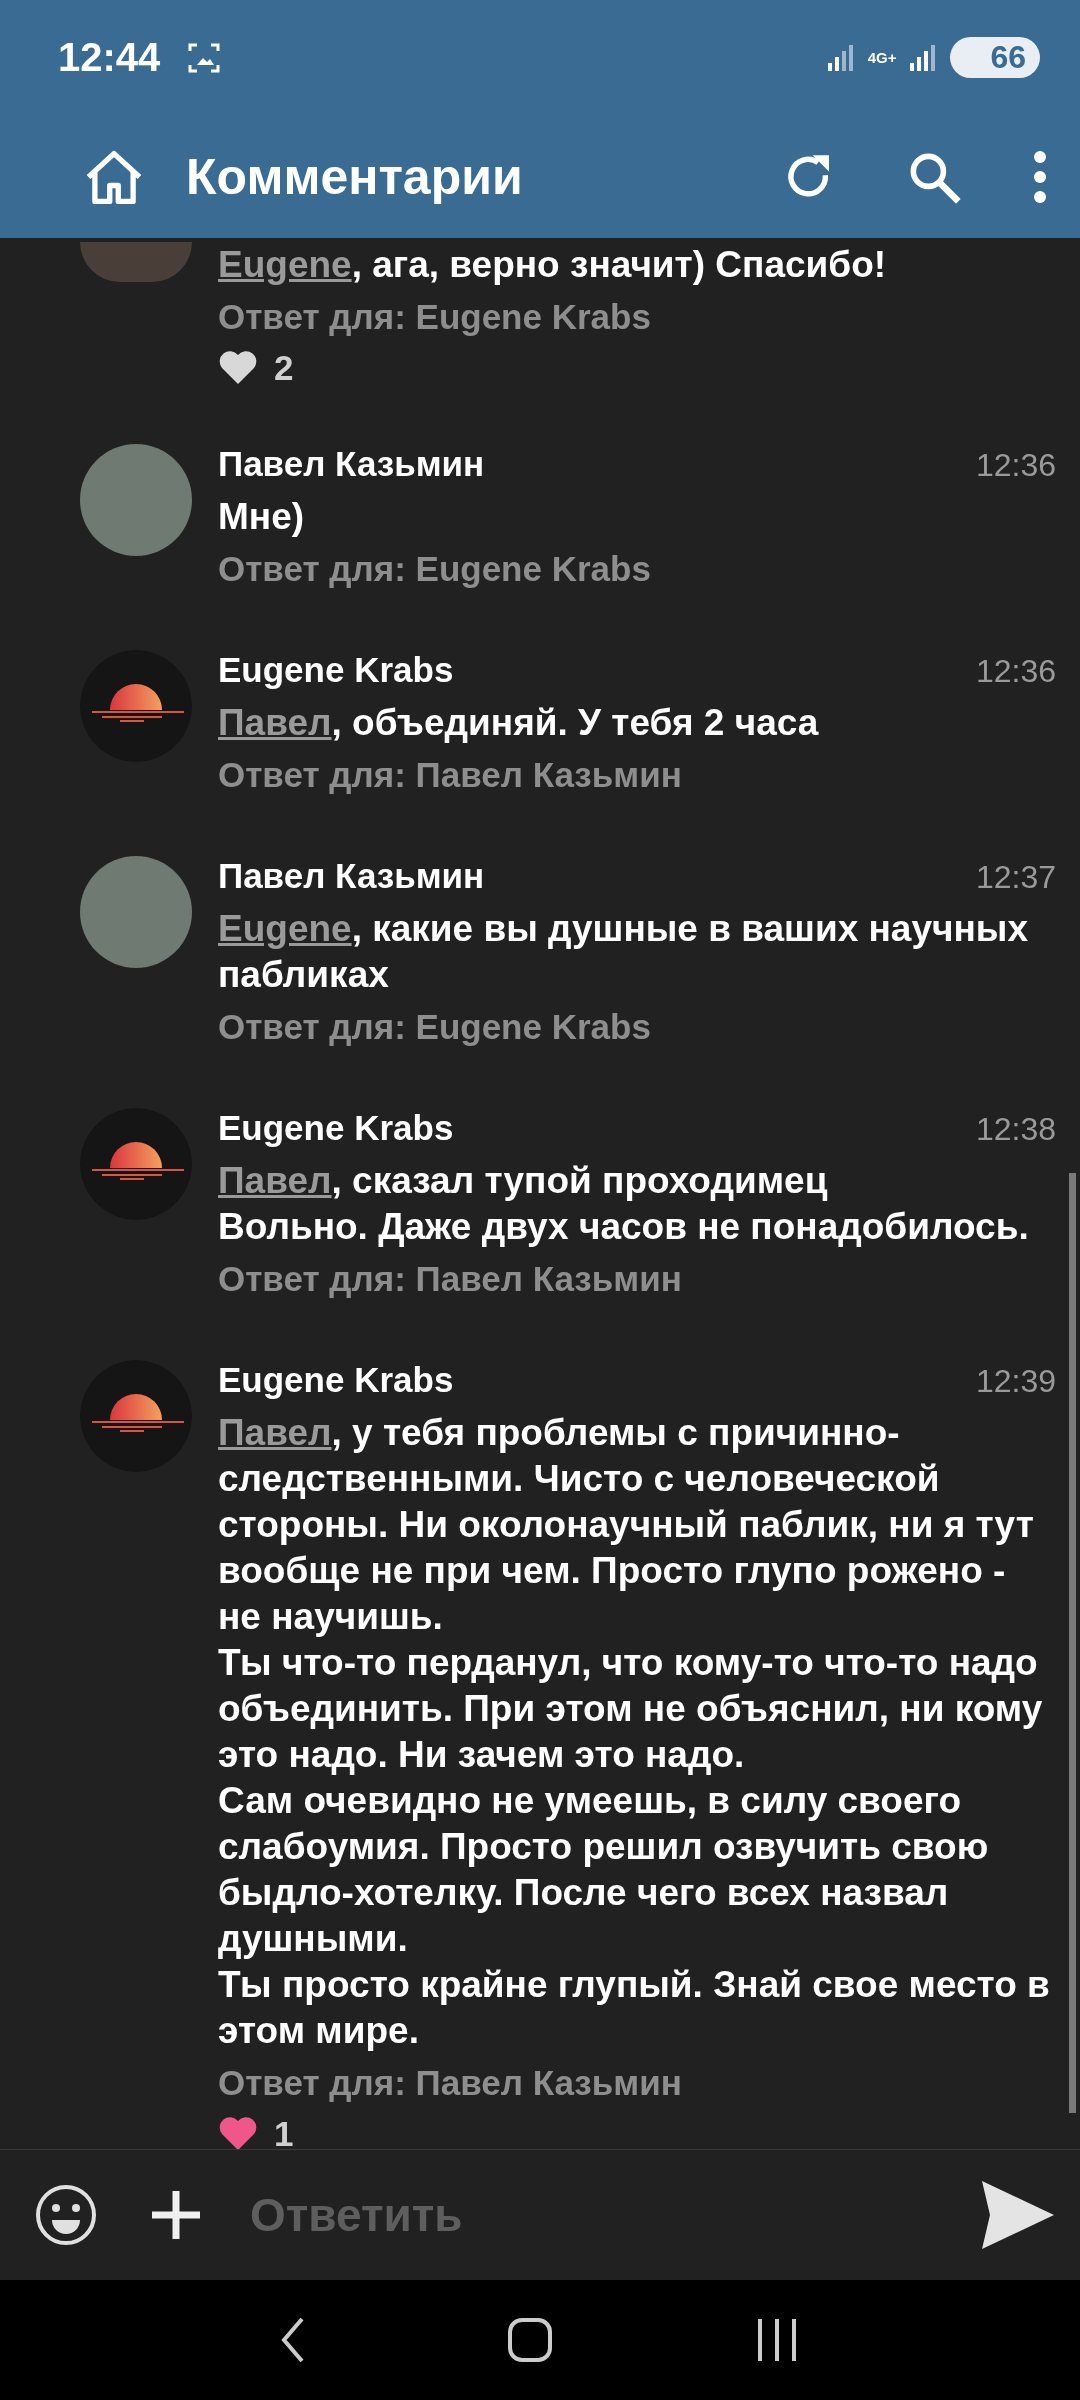 Image resolution: width=1080 pixels, height=2400 pixels. What do you see at coordinates (882, 57) in the screenshot?
I see `network-type: 4G+` at bounding box center [882, 57].